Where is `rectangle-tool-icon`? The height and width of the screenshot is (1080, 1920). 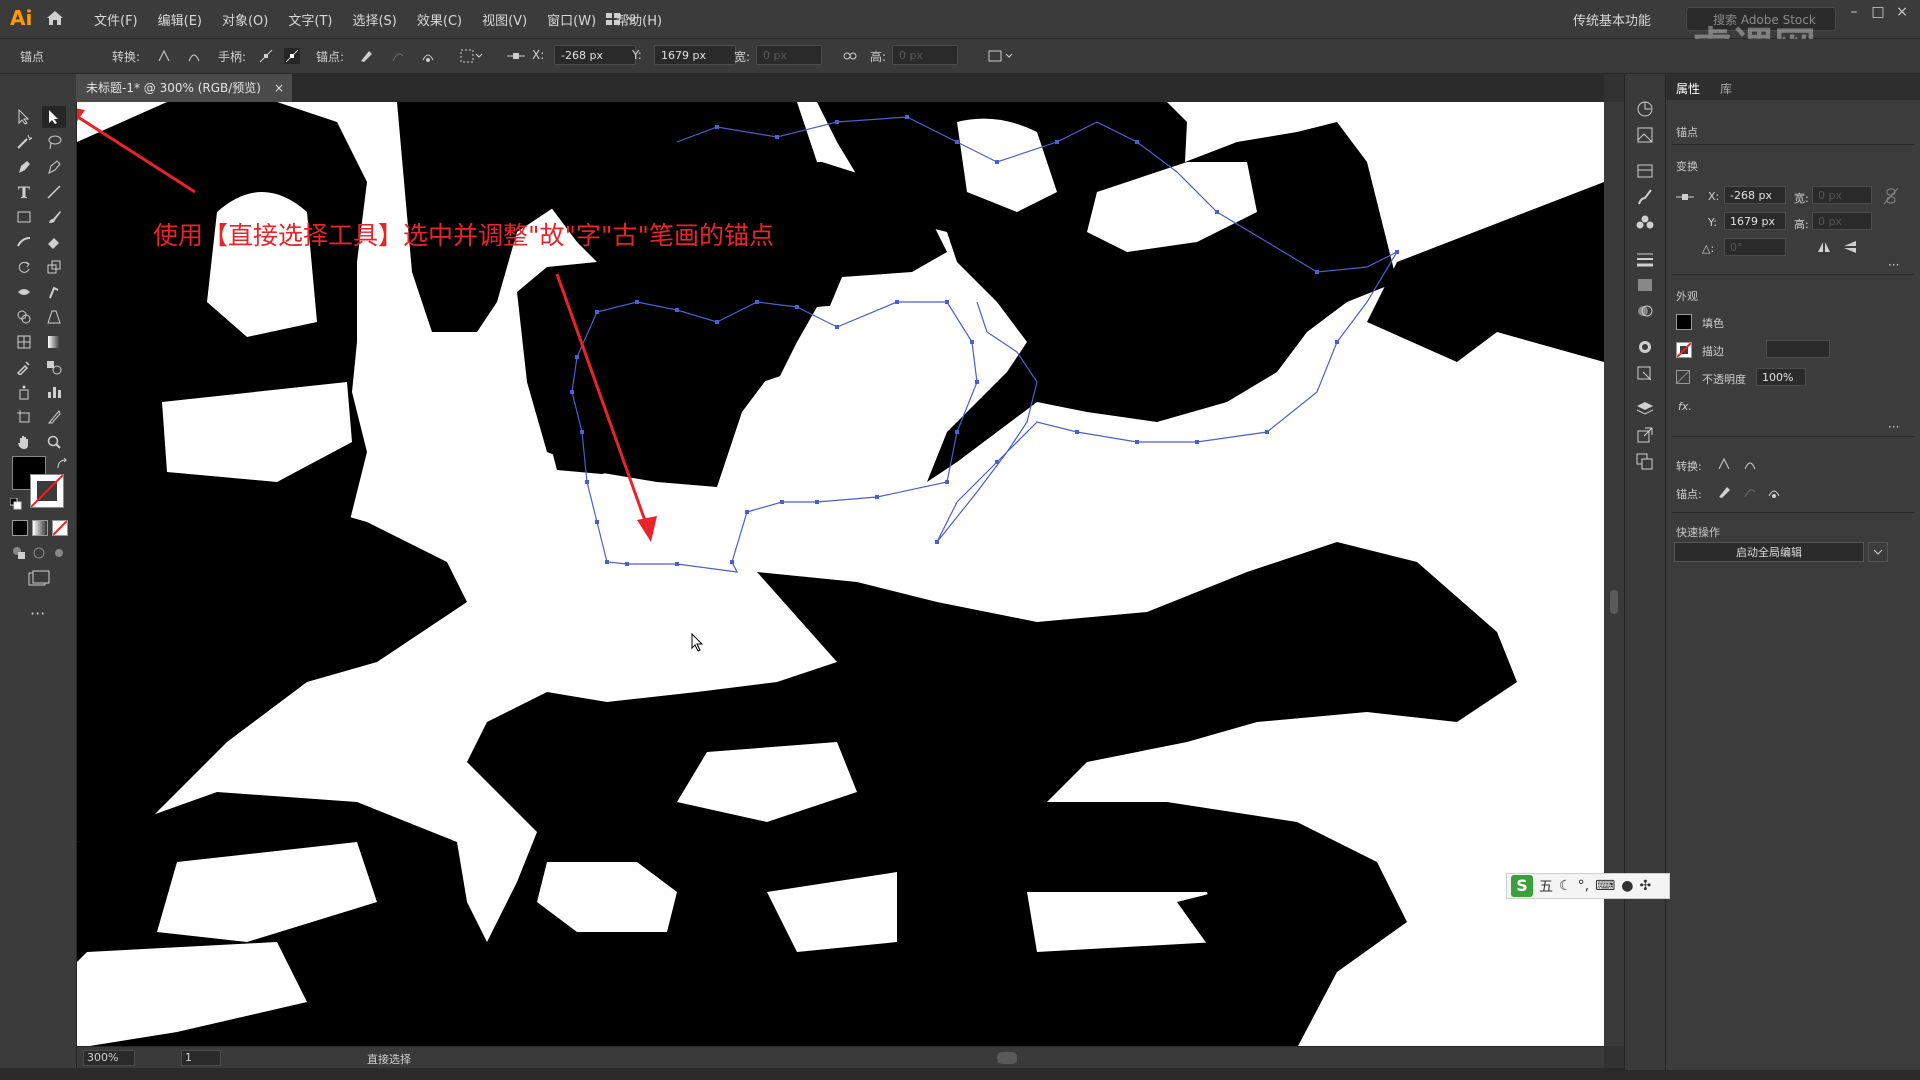 rectangle-tool-icon is located at coordinates (24, 217).